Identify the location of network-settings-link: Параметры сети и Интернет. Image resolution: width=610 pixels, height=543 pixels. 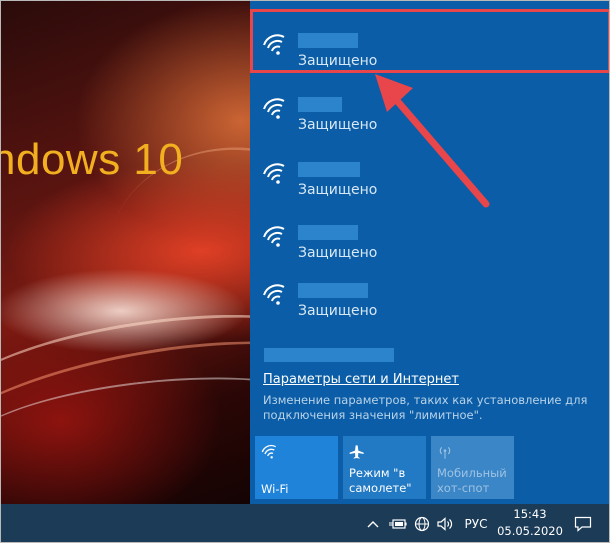
(361, 379).